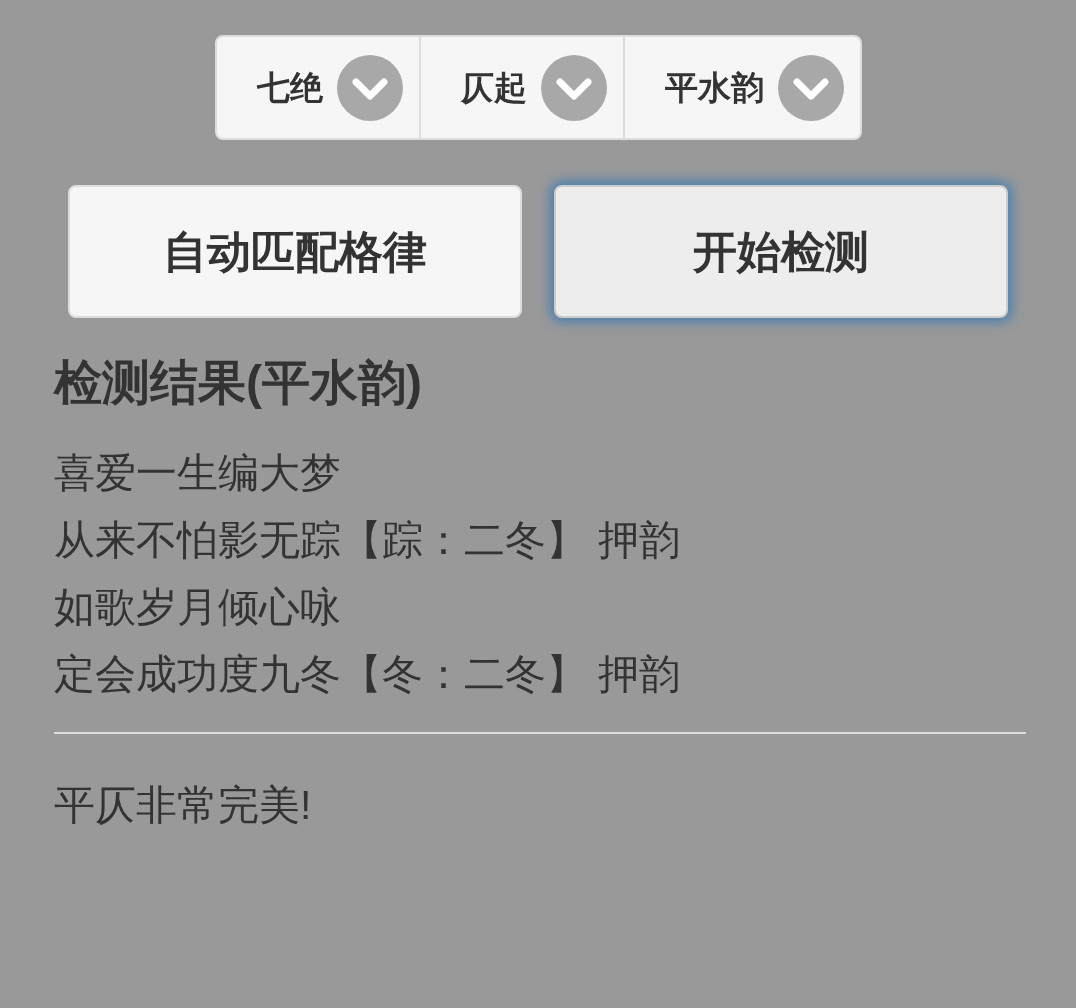 Image resolution: width=1076 pixels, height=1008 pixels. Describe the element at coordinates (781, 251) in the screenshot. I see `action-button: 开始检测` at that location.